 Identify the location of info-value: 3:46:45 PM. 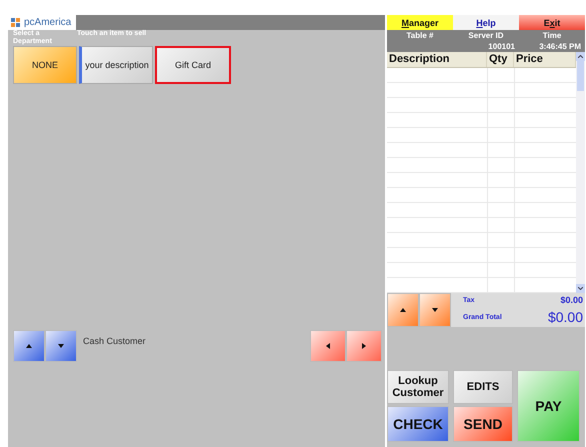
(560, 46).